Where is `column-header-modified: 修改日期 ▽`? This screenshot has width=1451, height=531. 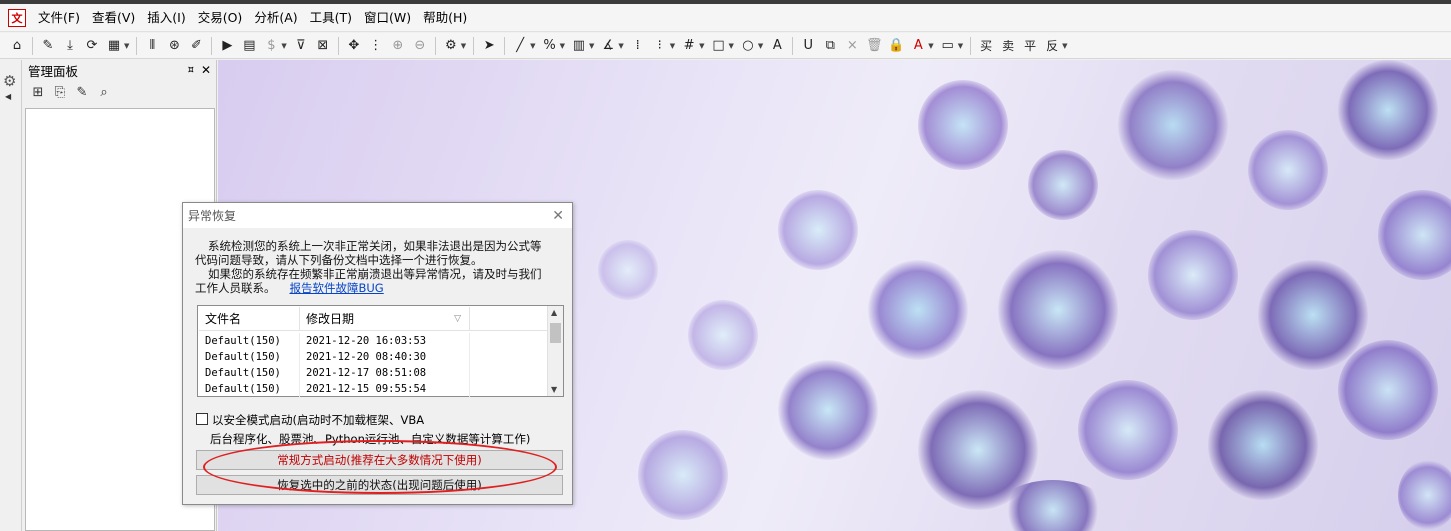
column-header-modified: 修改日期 ▽ is located at coordinates (385, 319).